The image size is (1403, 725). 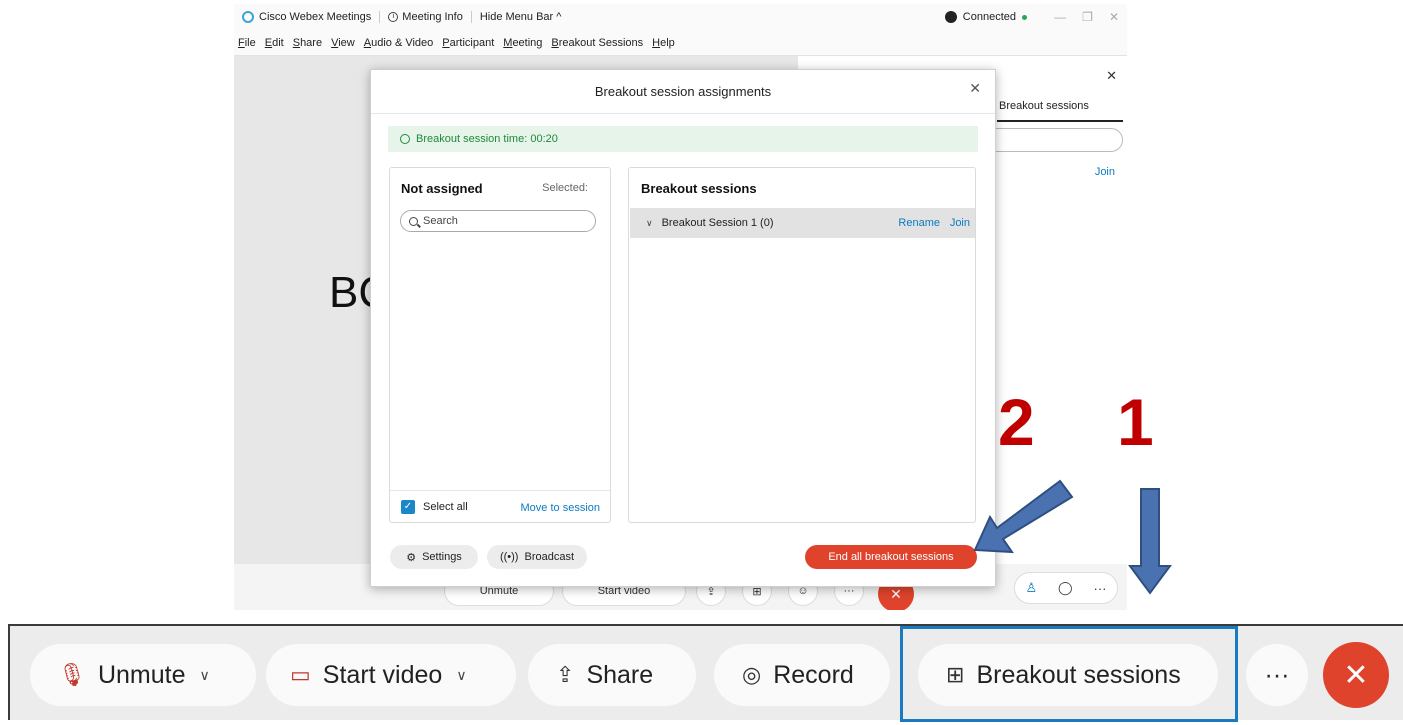 What do you see at coordinates (1150, 541) in the screenshot?
I see `arrow-down-to-toolbar-icon` at bounding box center [1150, 541].